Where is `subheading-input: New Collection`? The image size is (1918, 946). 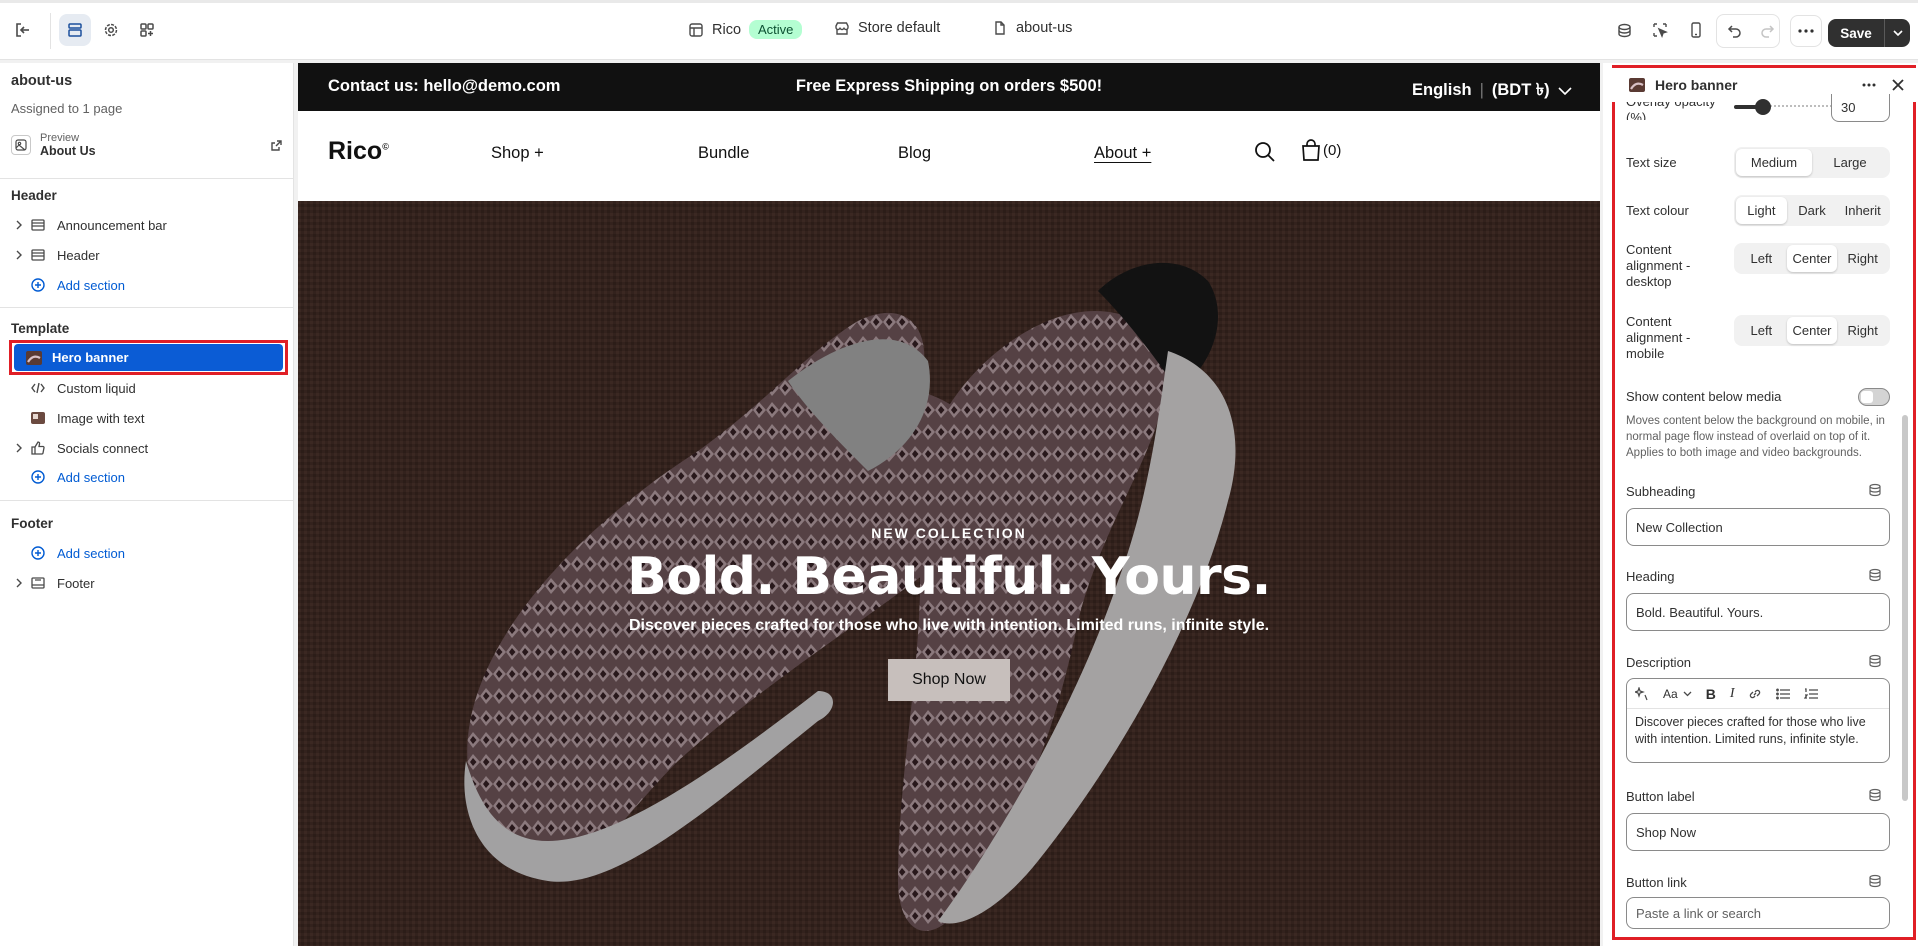 subheading-input: New Collection is located at coordinates (1758, 527).